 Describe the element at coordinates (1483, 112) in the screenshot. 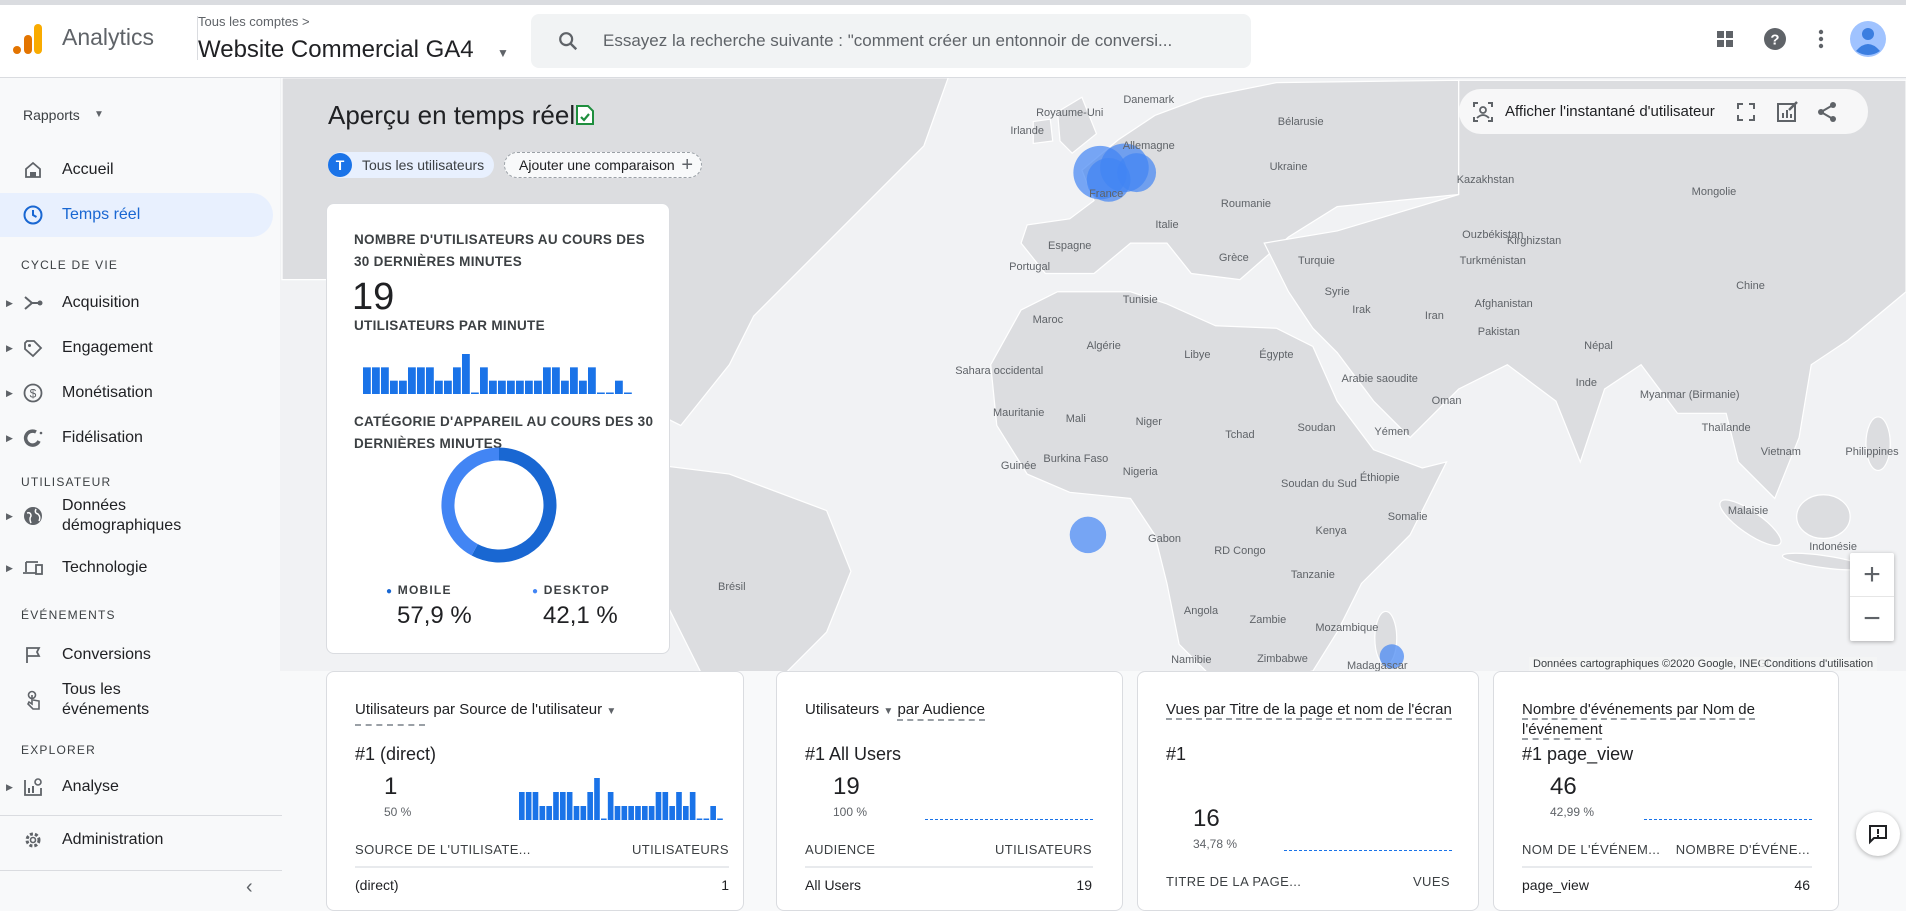

I see `user-snapshot-icon` at that location.